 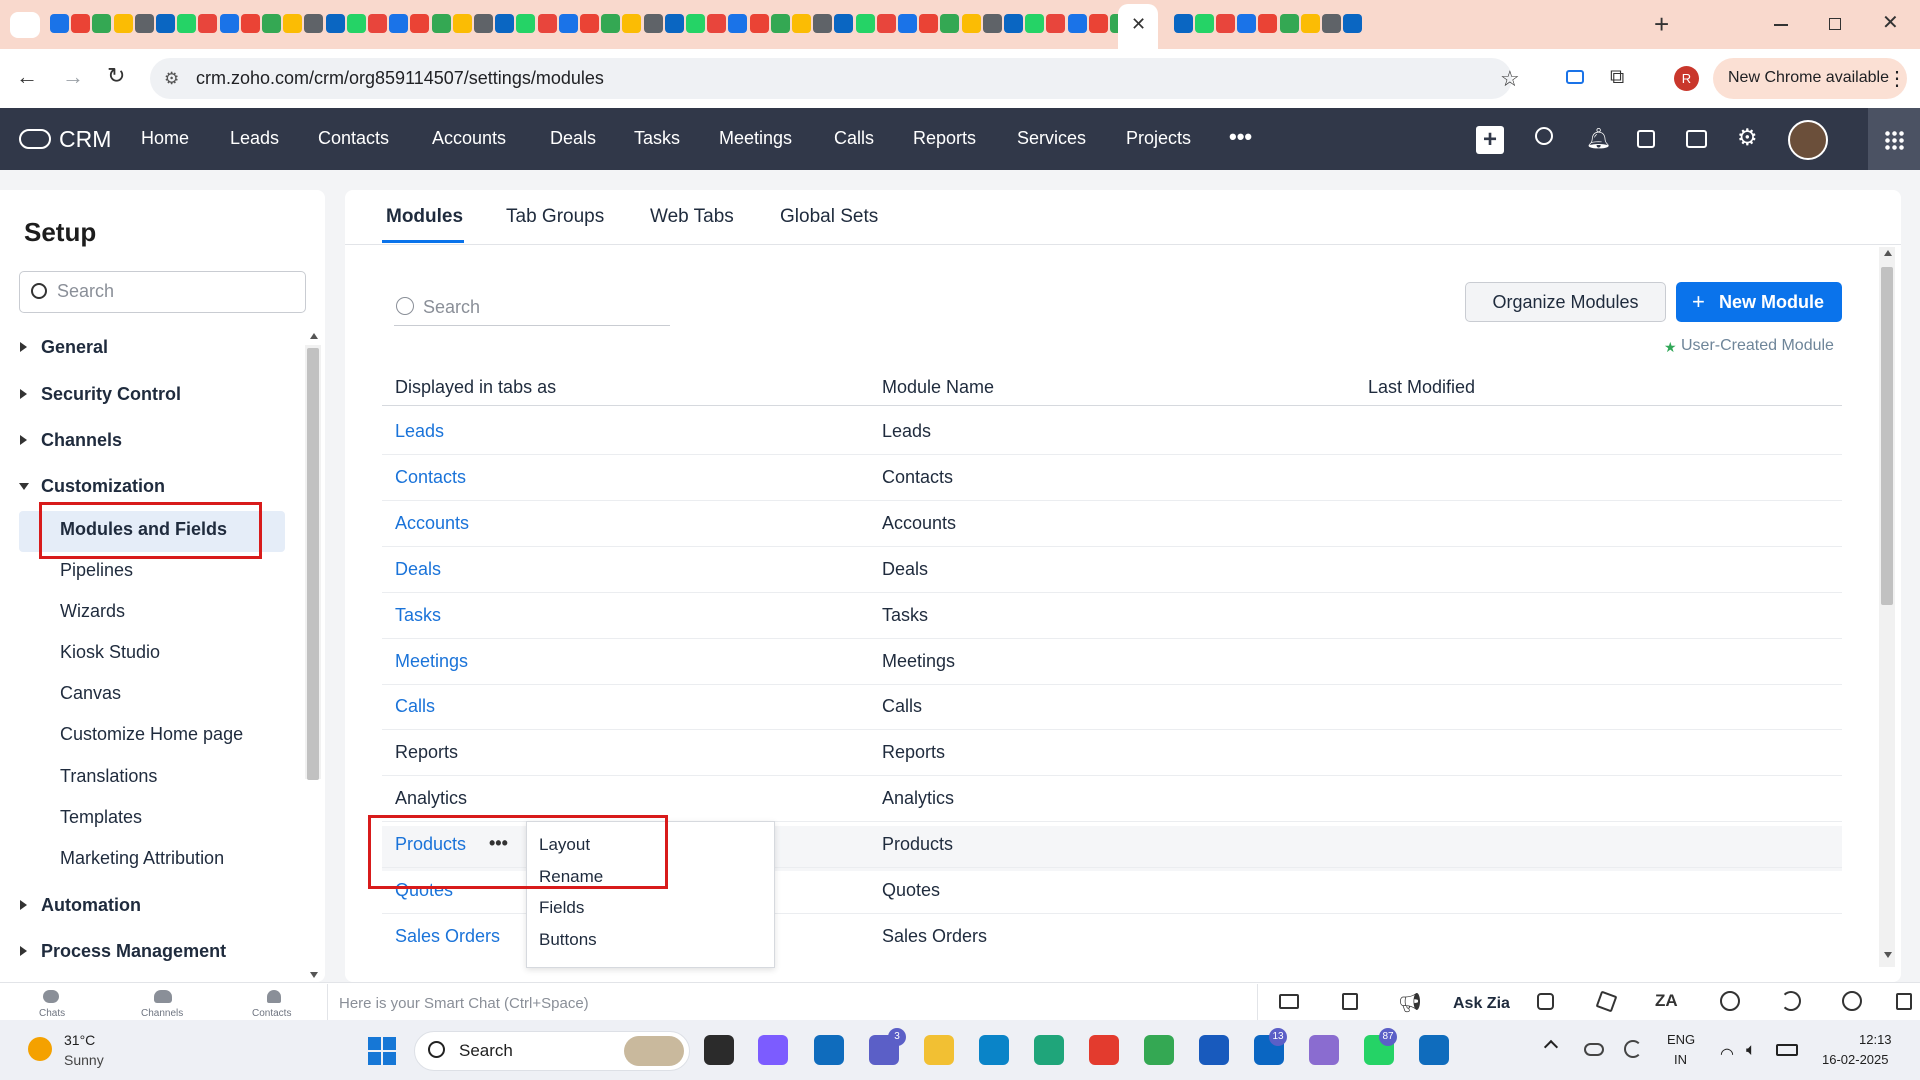 I want to click on back-icon: ←, so click(x=27, y=77).